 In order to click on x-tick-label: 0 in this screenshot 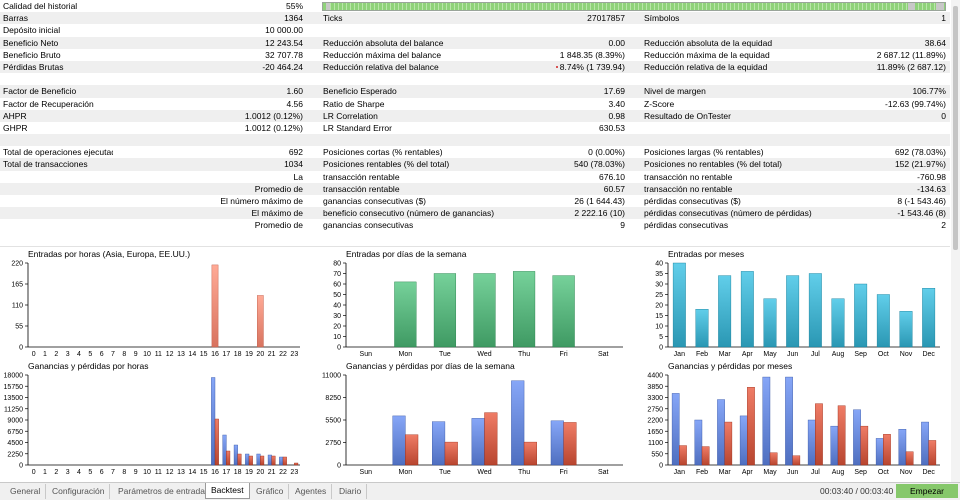, I will do `click(34, 472)`.